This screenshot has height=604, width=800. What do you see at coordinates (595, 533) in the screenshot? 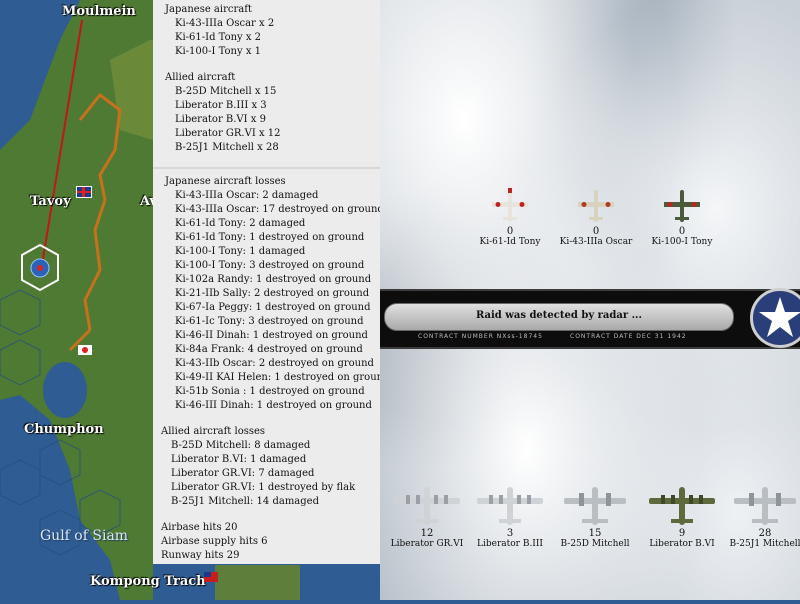
I see `plane-count: 15` at bounding box center [595, 533].